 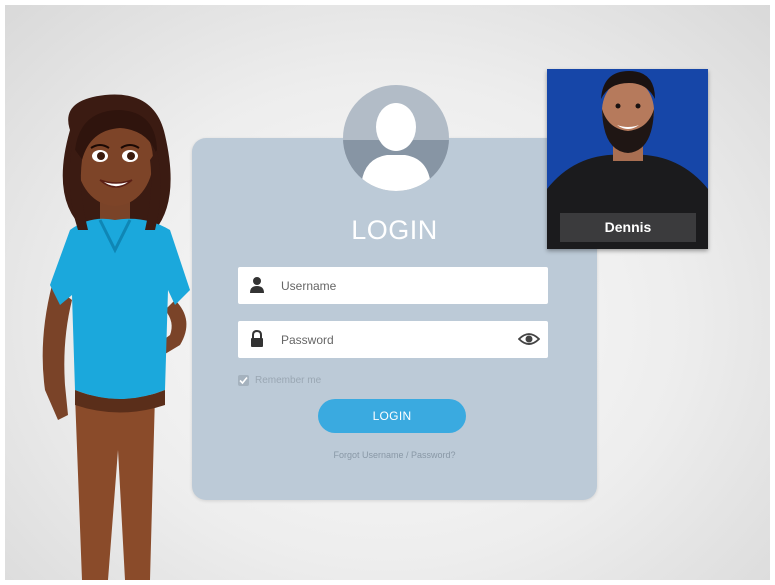 I want to click on presenter-name-label: Dennis, so click(x=628, y=227).